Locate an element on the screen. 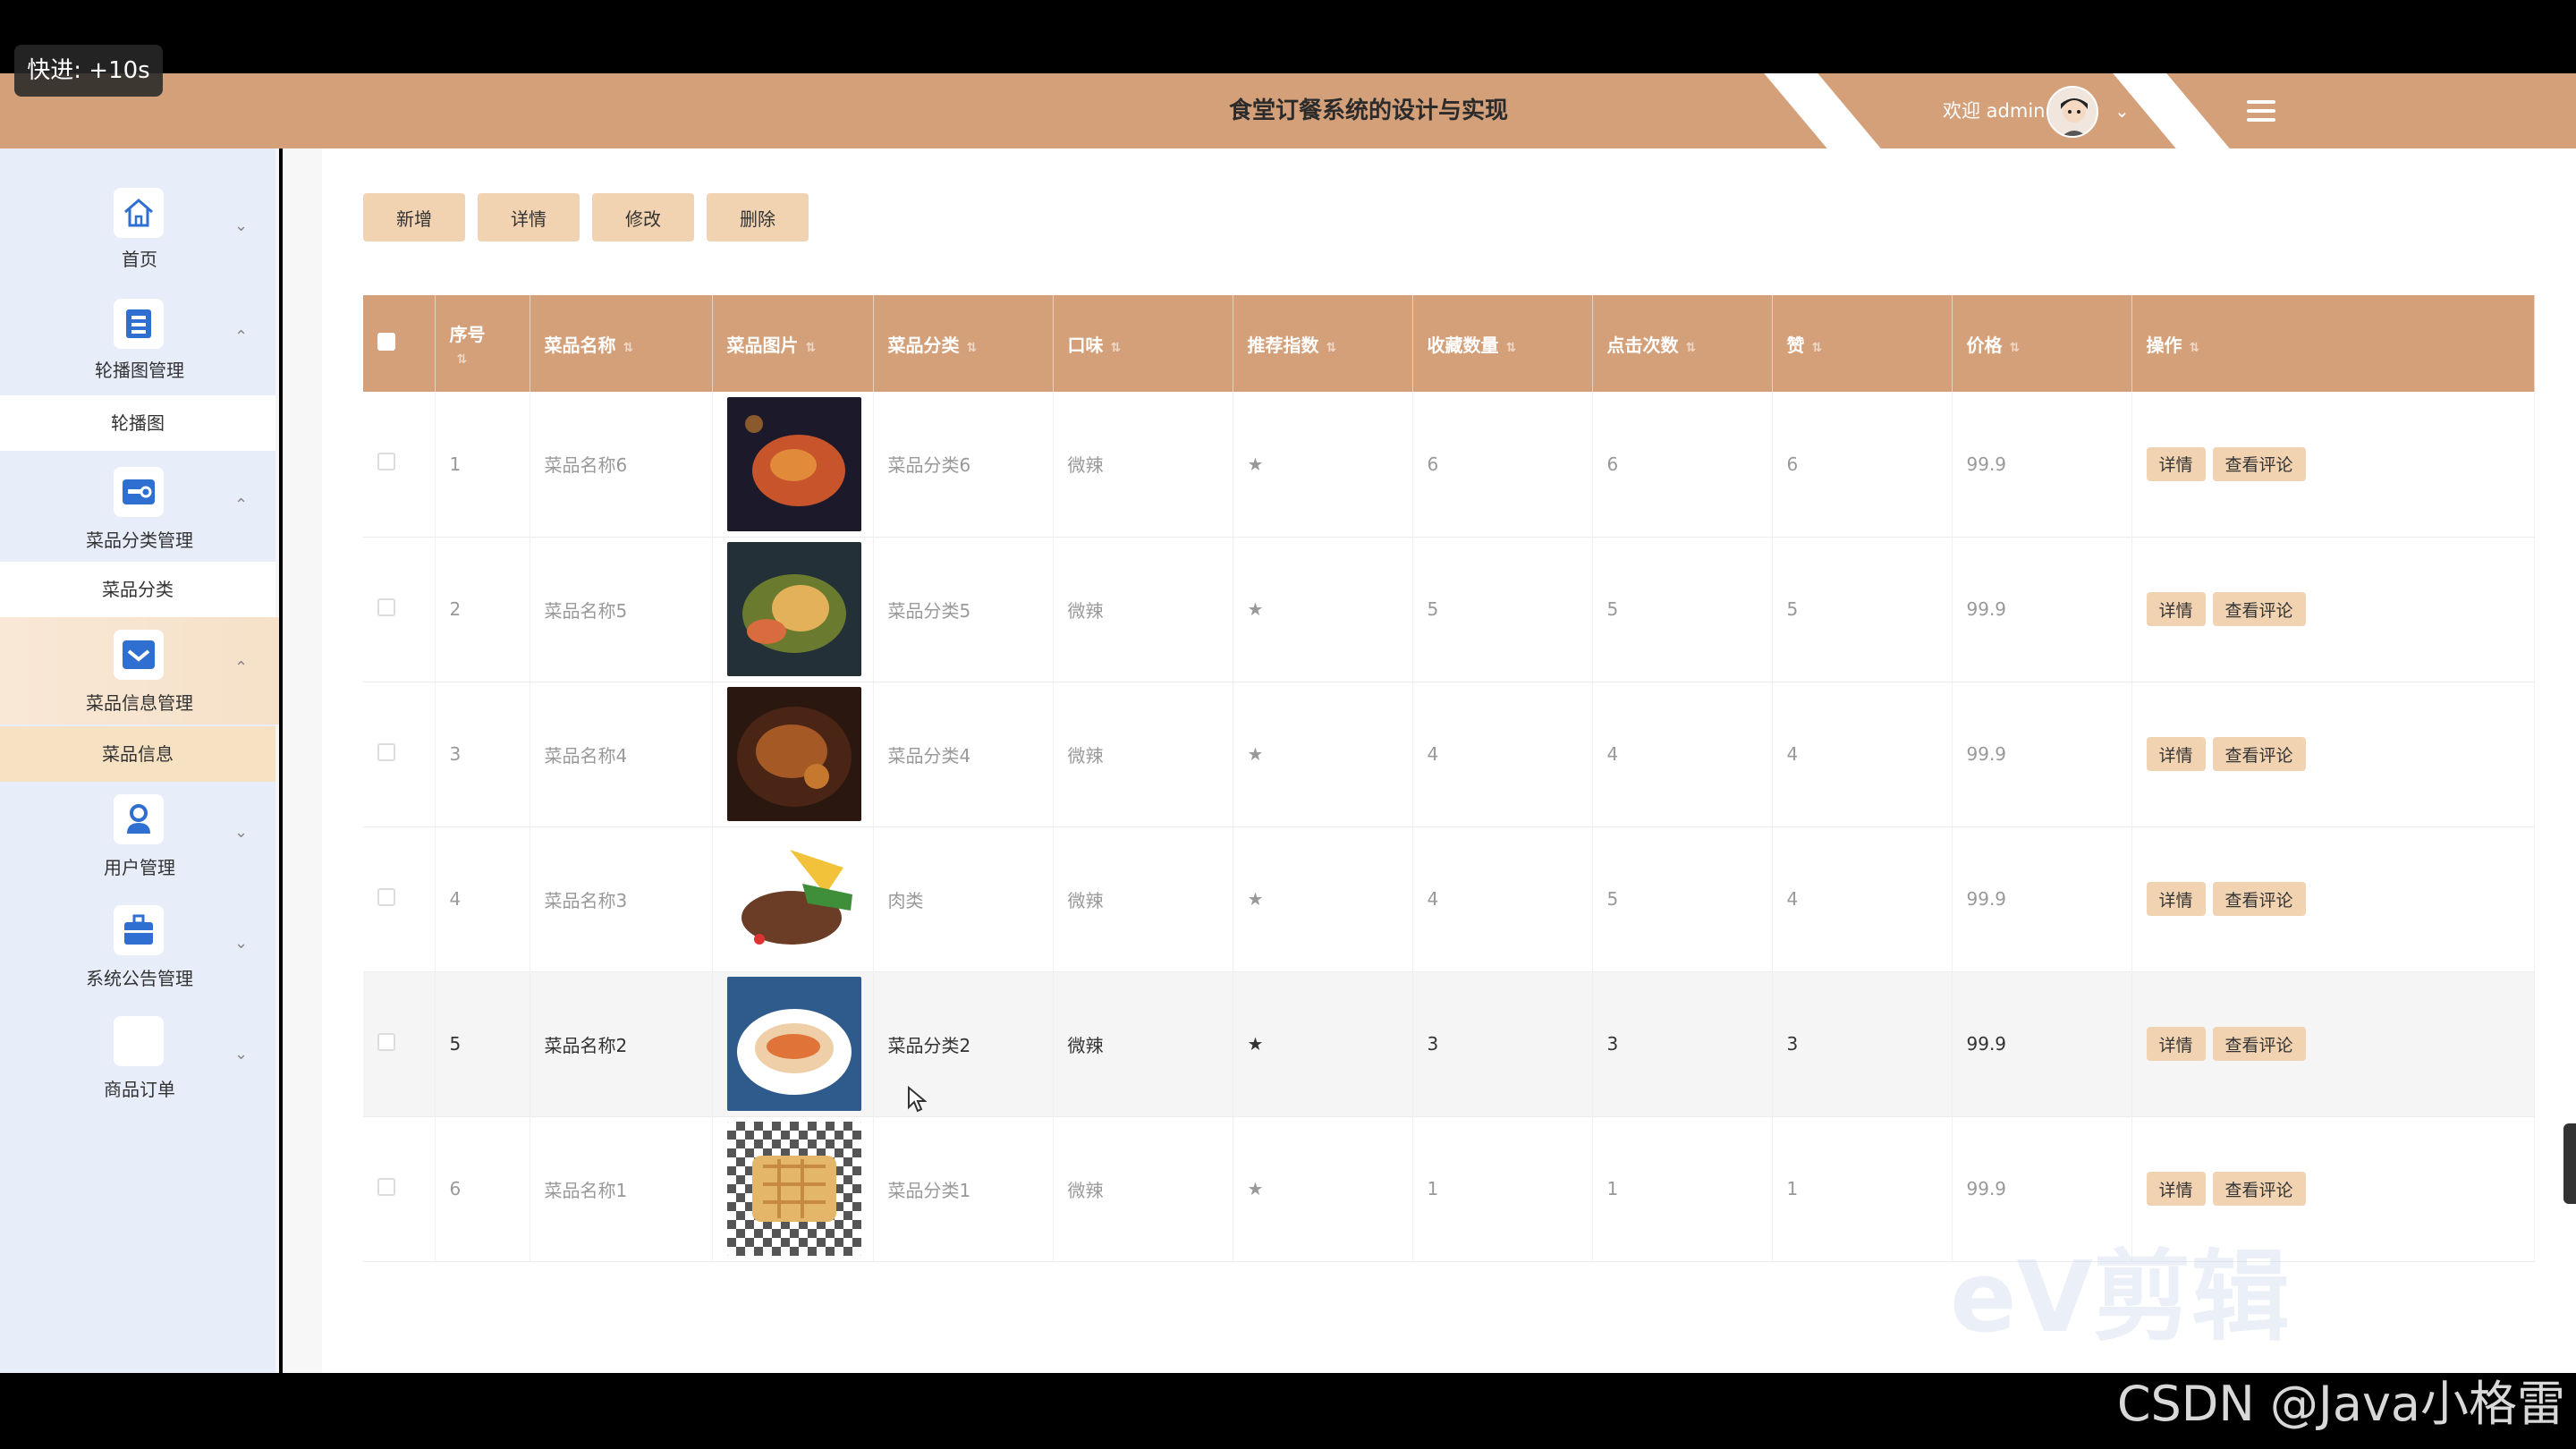 The image size is (2576, 1449). table-row: 2 菜品名称5 菜品分类5 微辣 ★ 5 5 5 99.9 详情 查看评论 is located at coordinates (1449, 609).